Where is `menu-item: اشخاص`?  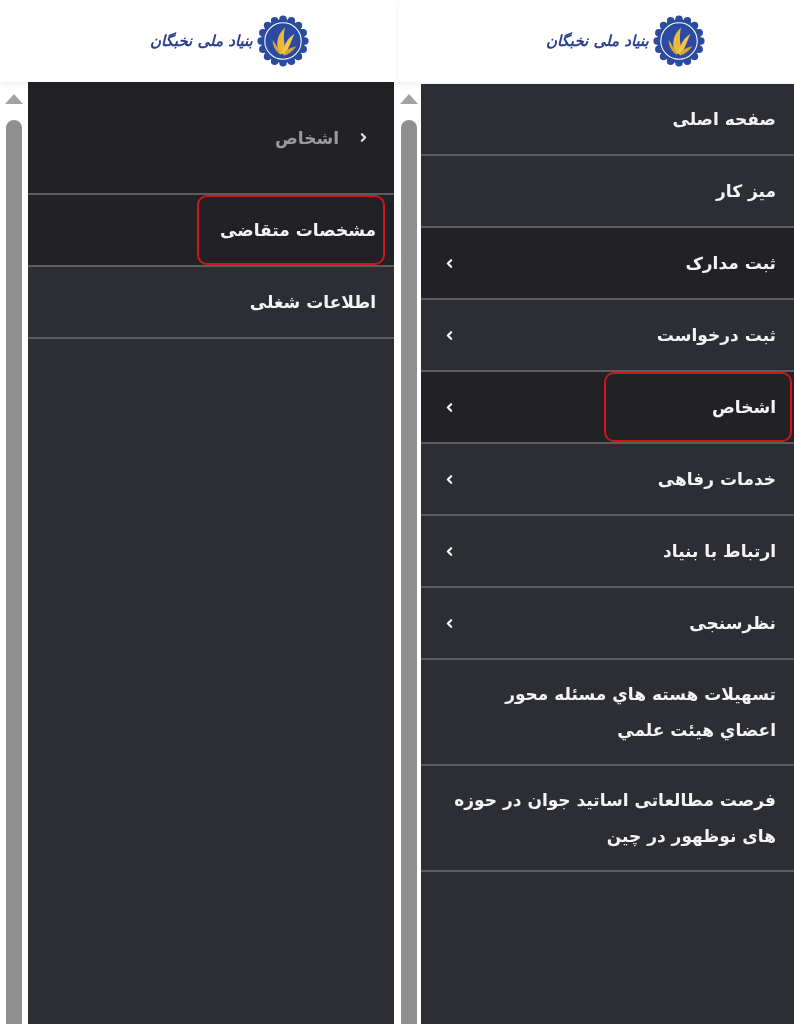 menu-item: اشخاص is located at coordinates (607, 408).